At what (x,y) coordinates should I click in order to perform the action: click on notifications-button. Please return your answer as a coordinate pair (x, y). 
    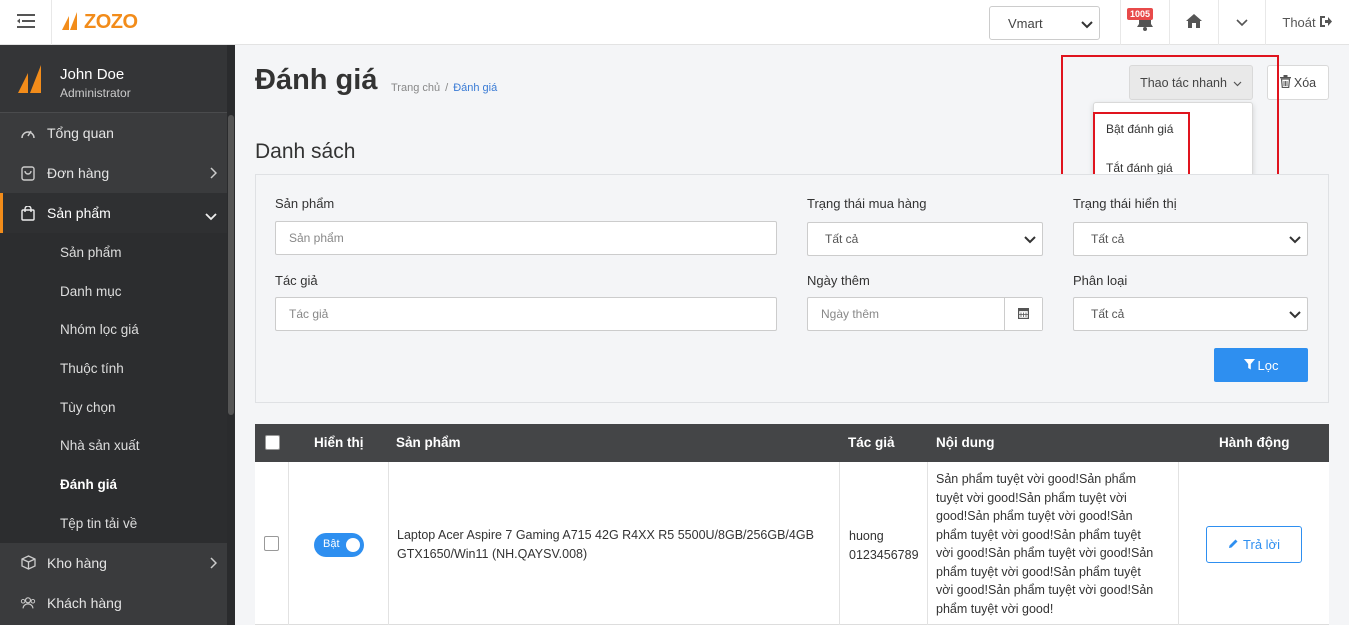
    Looking at the image, I should click on (1145, 22).